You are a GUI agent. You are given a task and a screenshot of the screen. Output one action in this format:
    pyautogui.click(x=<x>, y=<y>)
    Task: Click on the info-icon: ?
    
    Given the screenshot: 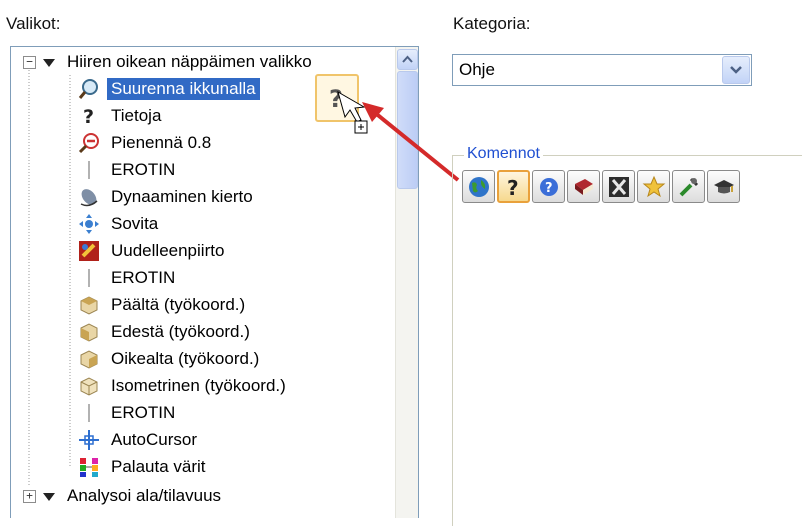 What is the action you would take?
    pyautogui.click(x=548, y=186)
    